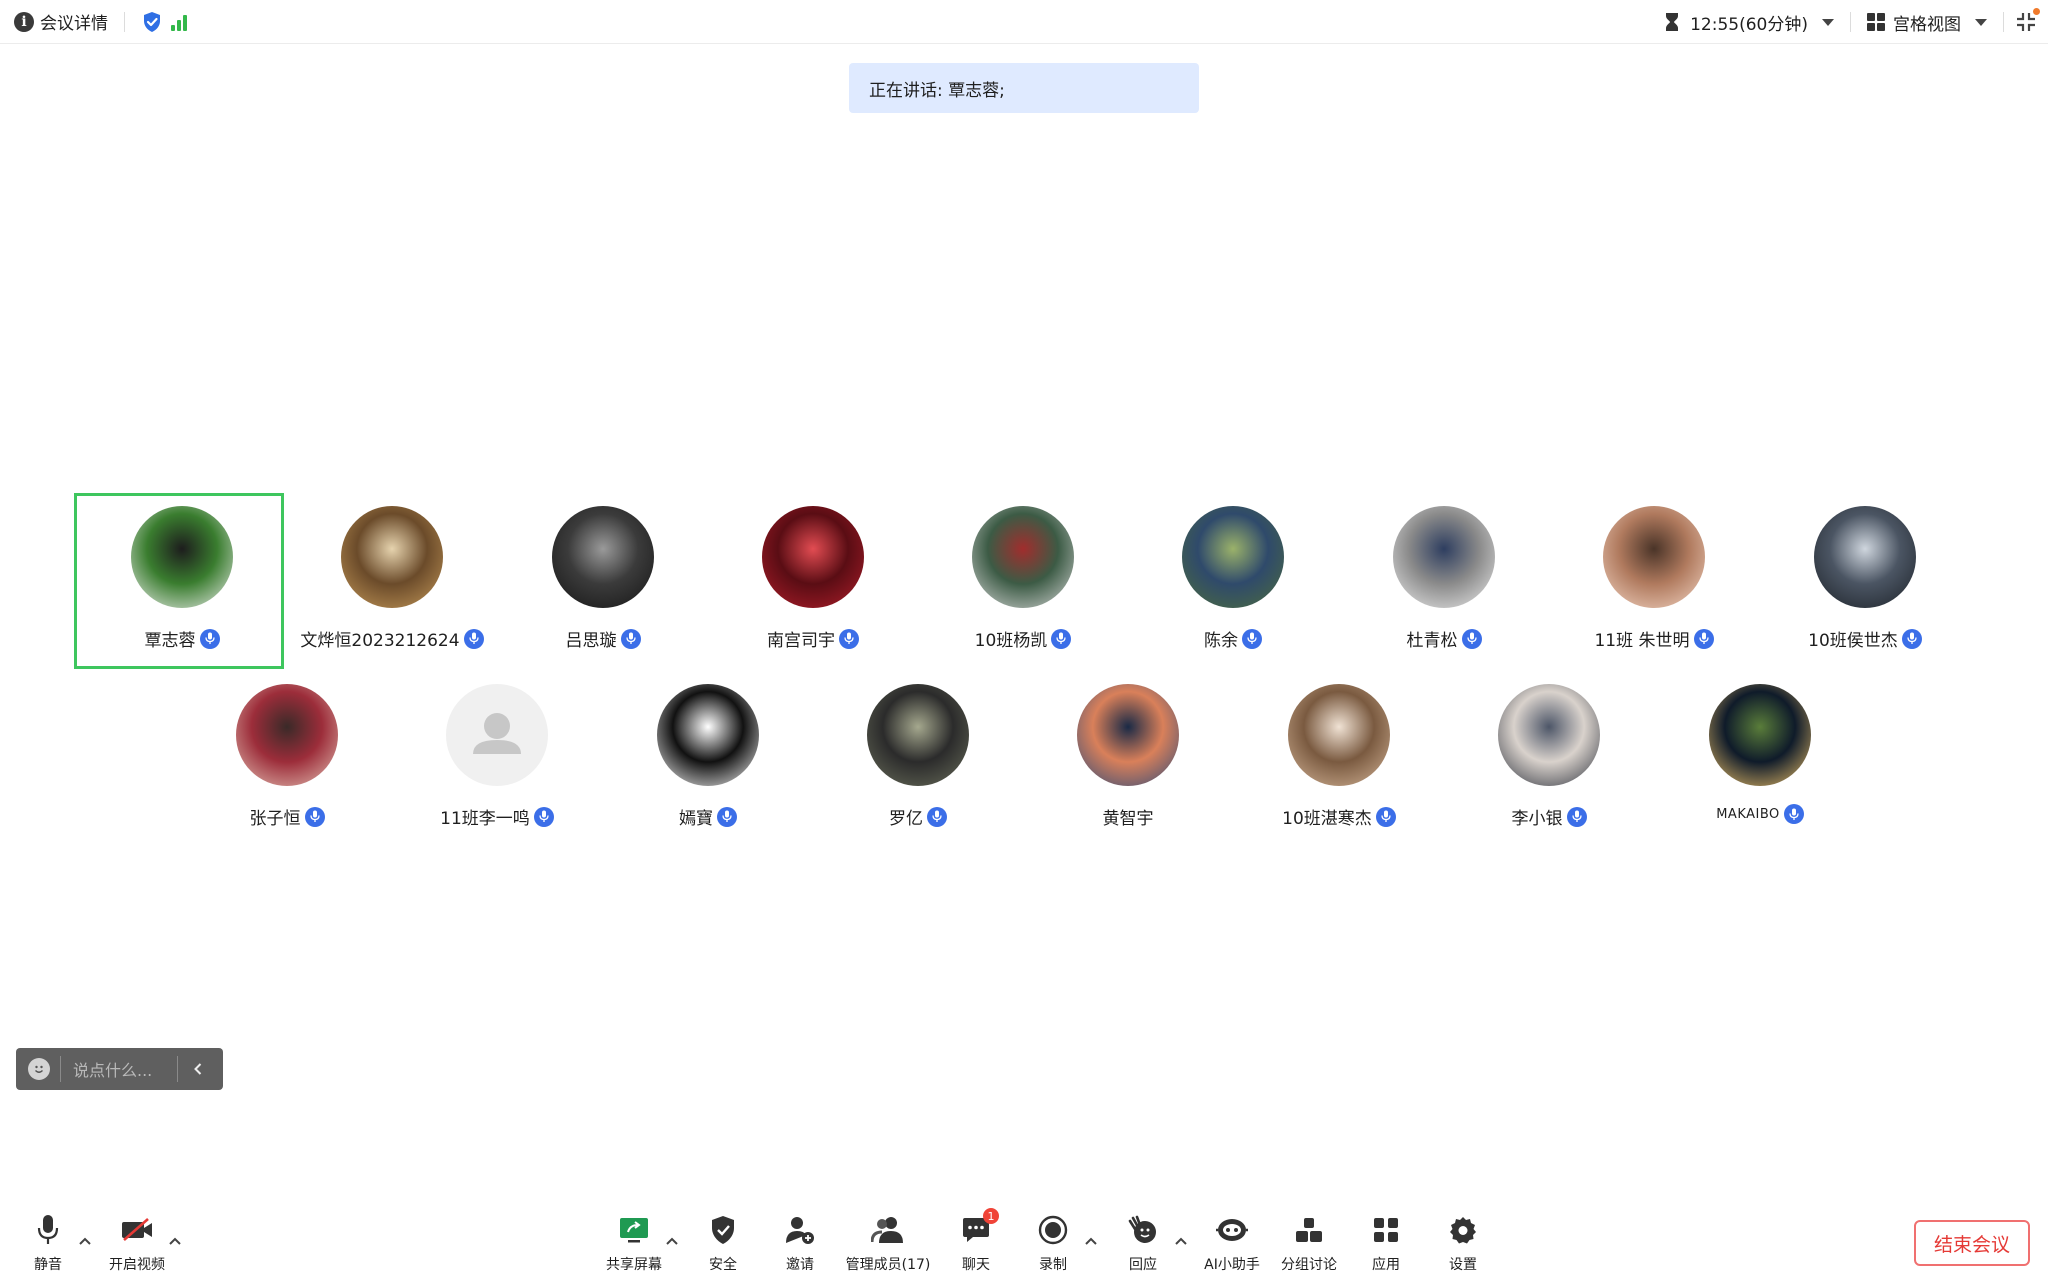  Describe the element at coordinates (976, 1265) in the screenshot. I see `chat-label: 聊天` at that location.